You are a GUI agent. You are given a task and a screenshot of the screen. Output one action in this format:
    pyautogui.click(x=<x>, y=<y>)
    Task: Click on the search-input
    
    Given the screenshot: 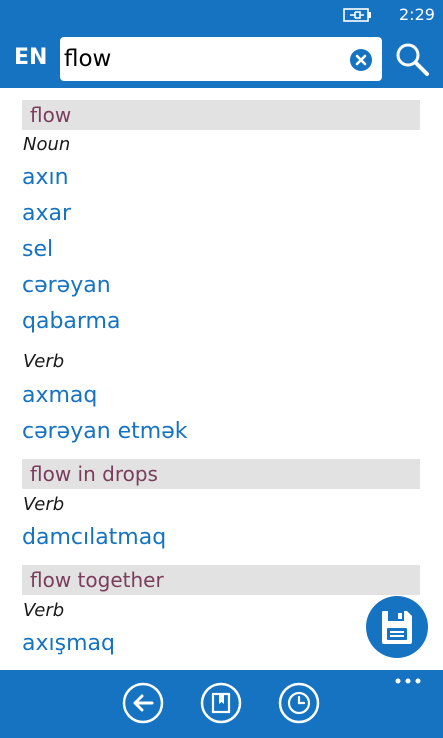 What is the action you would take?
    pyautogui.click(x=199, y=59)
    